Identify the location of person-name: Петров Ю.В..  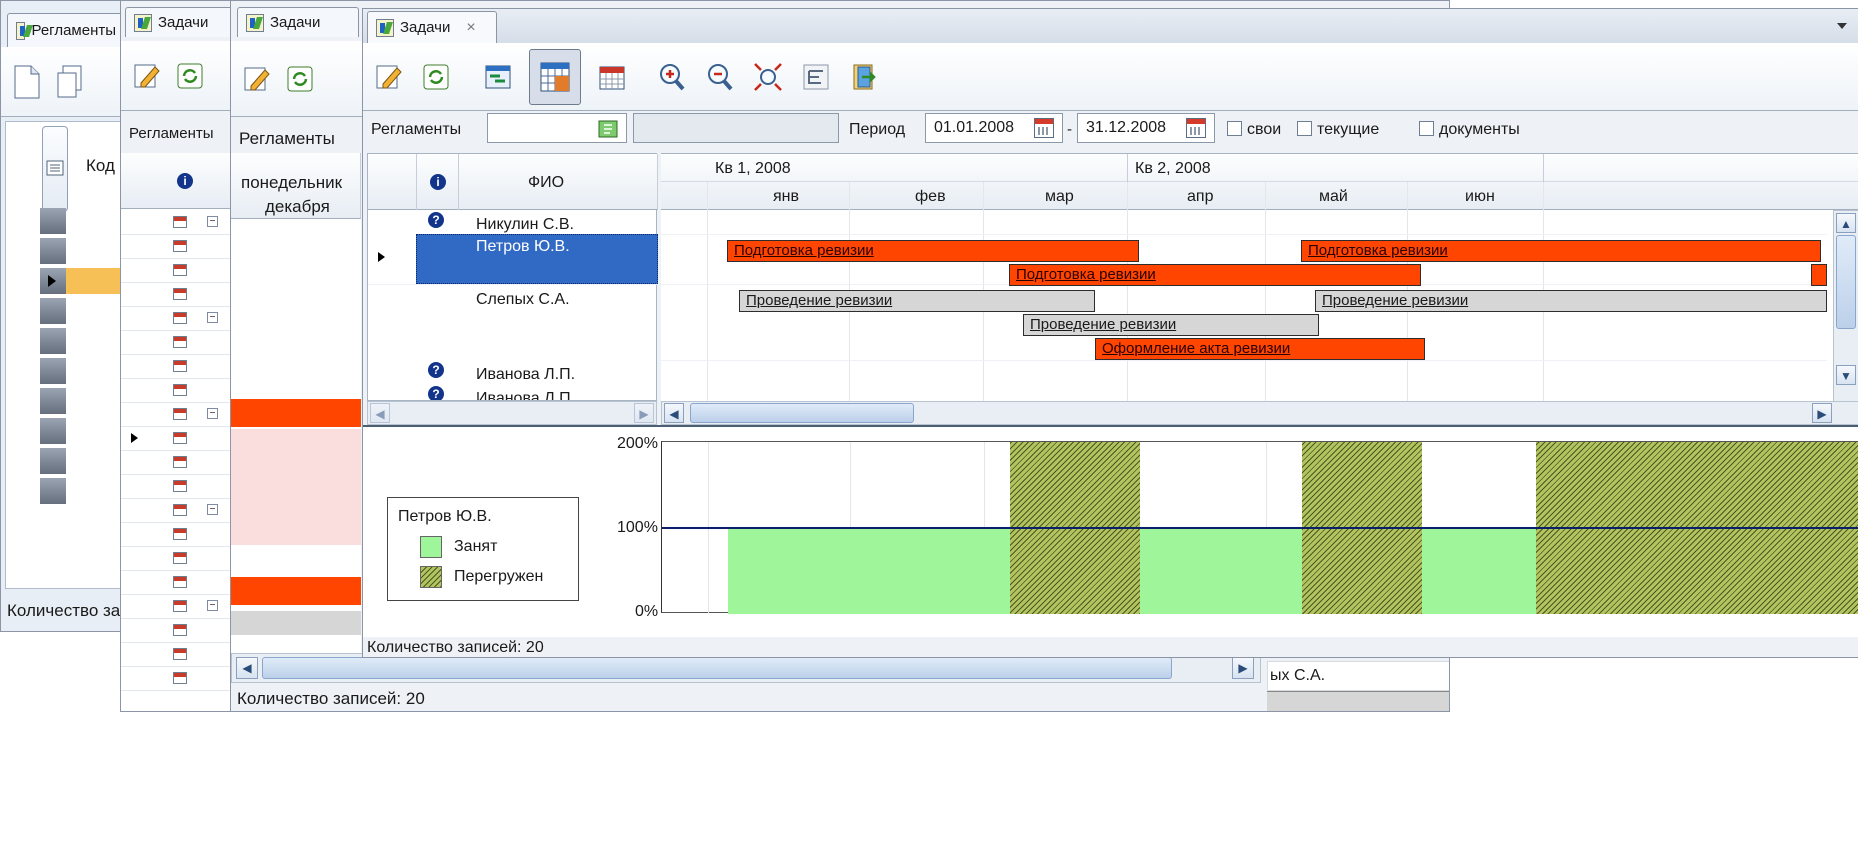
(523, 246).